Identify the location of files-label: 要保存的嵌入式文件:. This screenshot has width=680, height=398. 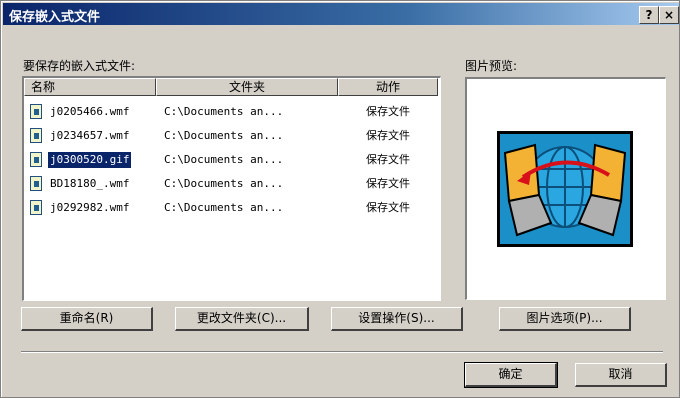
(79, 66).